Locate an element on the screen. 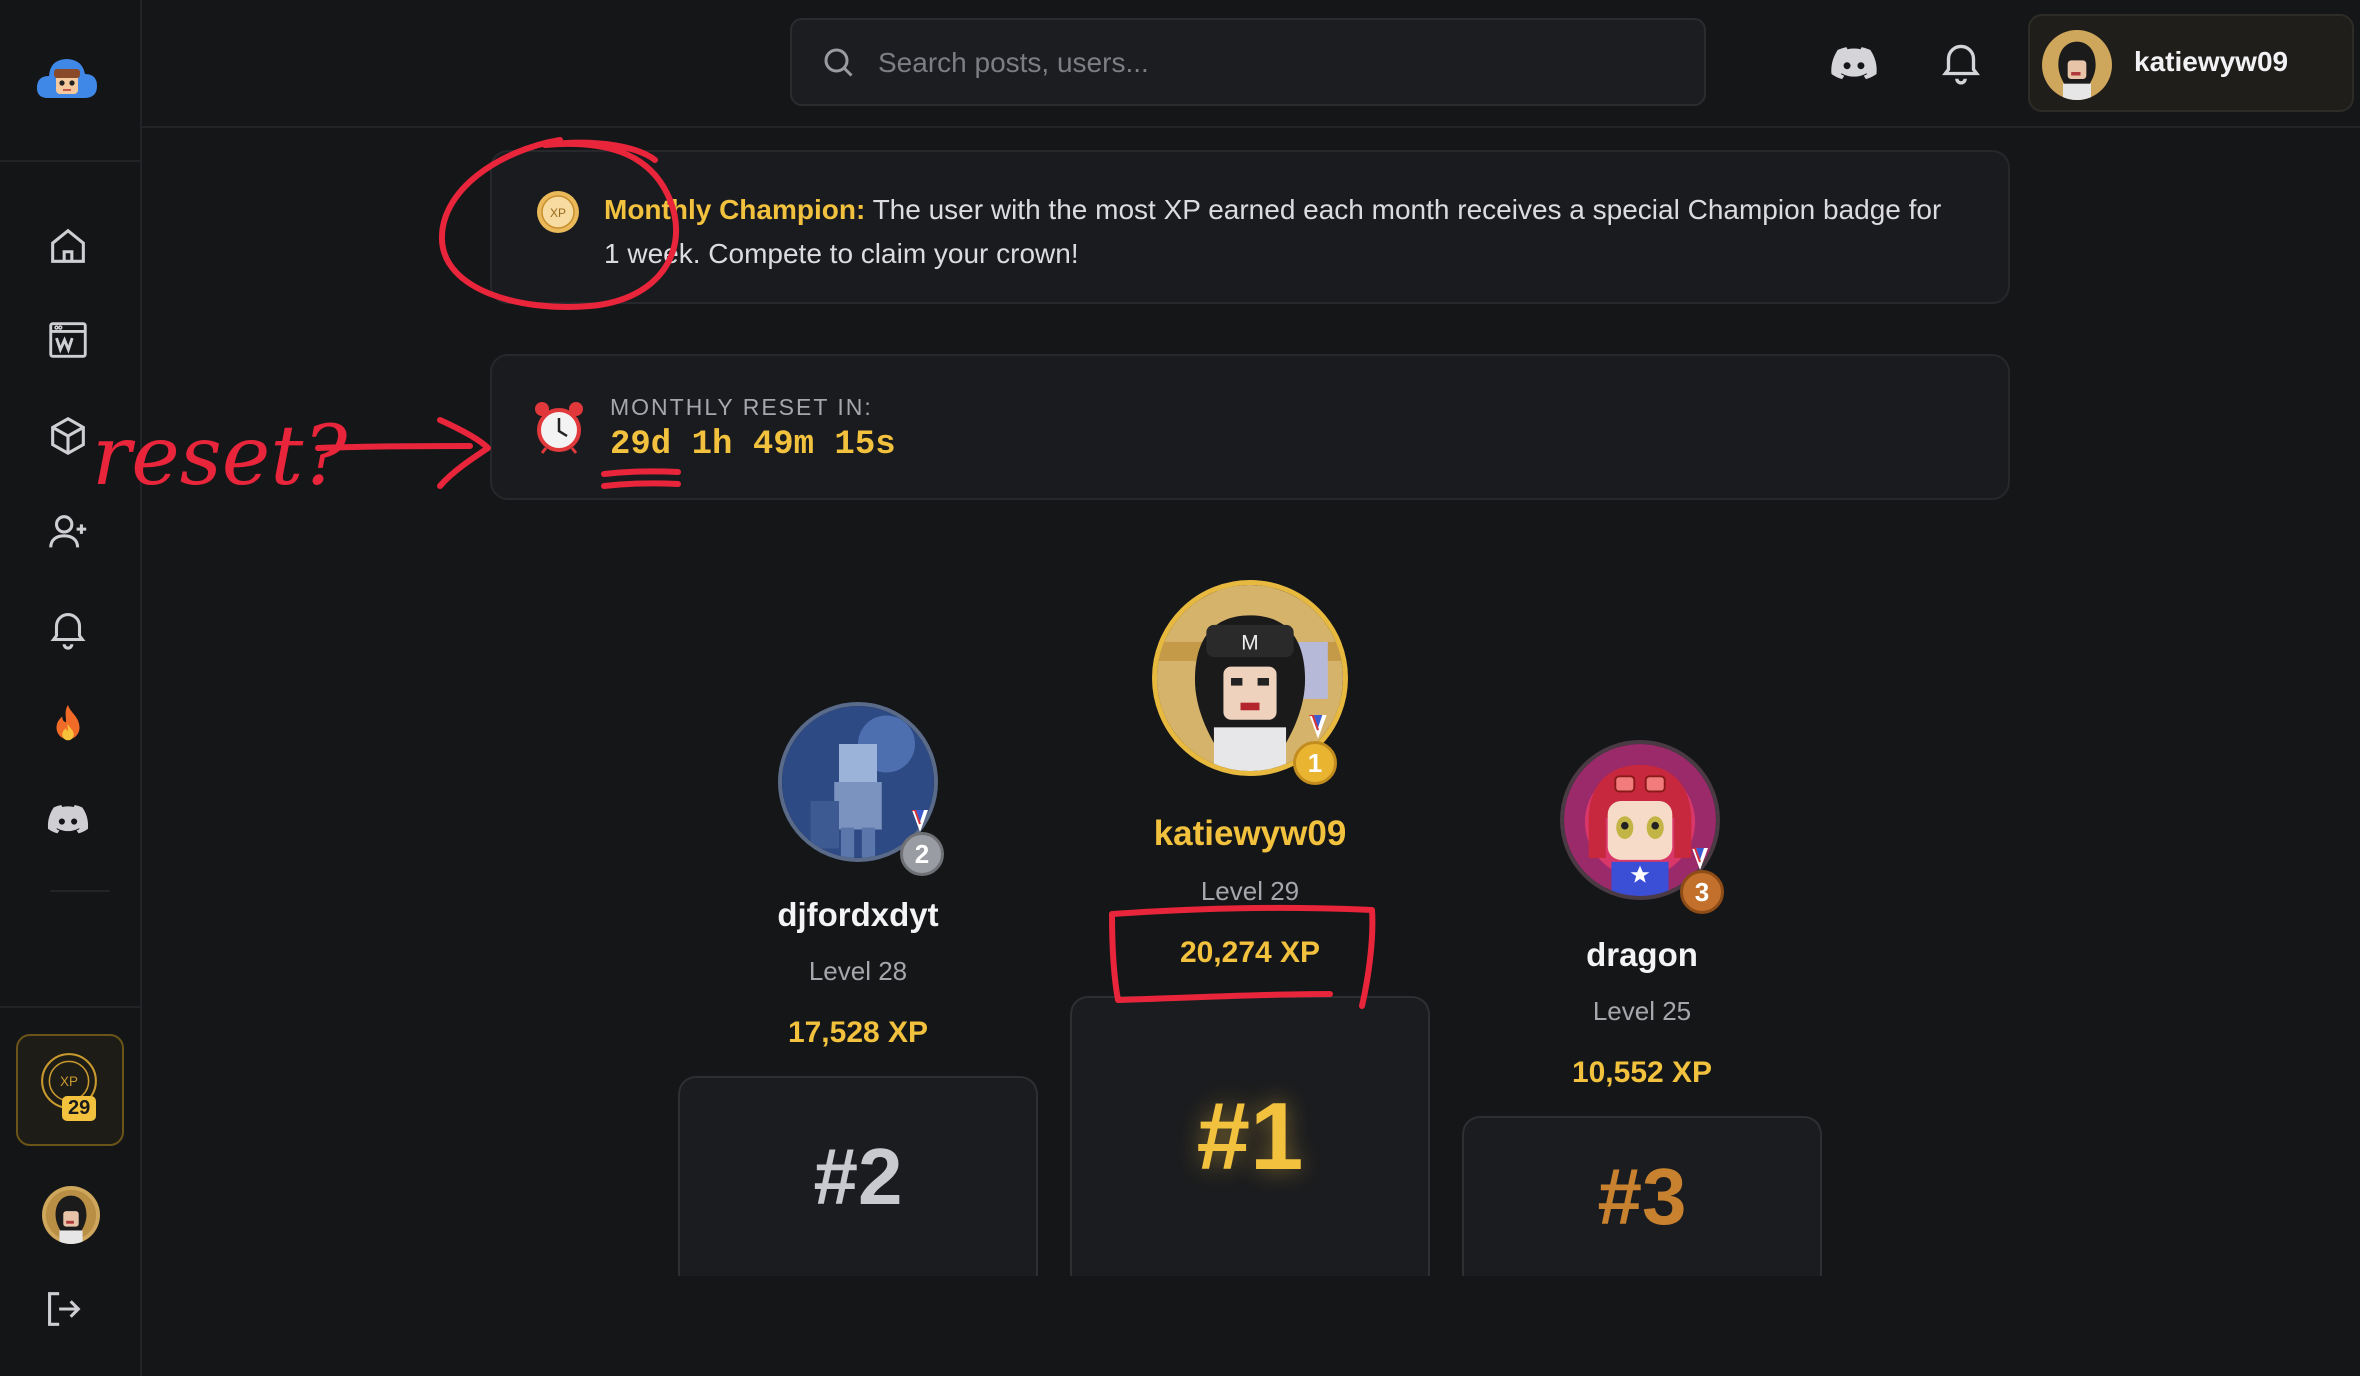  rank-1-xp: 20,274 XP is located at coordinates (1250, 952).